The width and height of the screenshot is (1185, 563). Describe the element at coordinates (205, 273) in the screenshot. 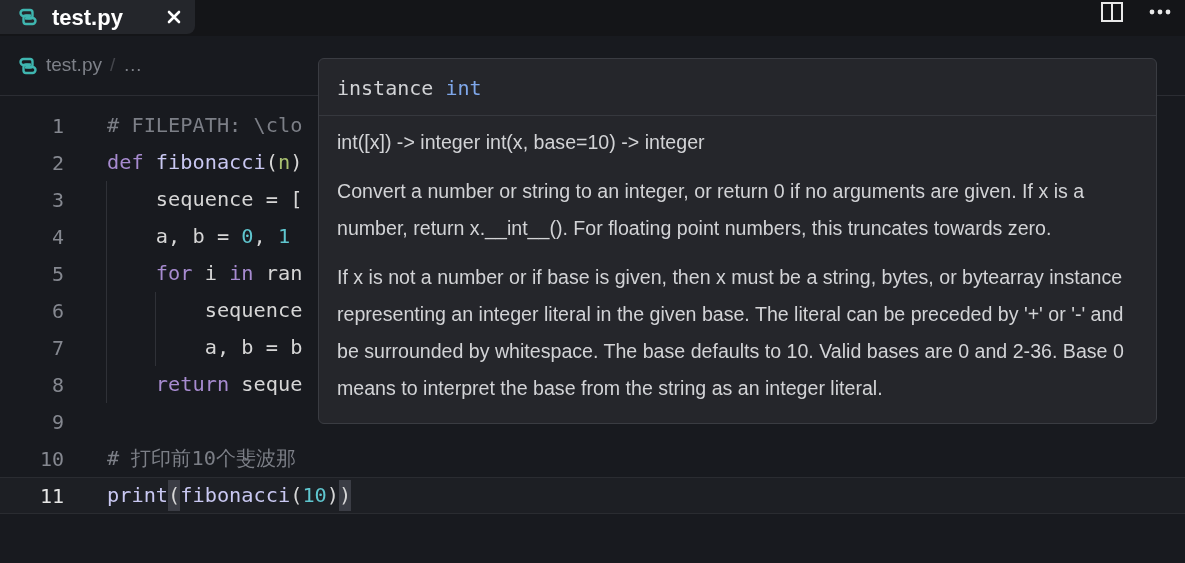

I see `code-line: for i in ran` at that location.